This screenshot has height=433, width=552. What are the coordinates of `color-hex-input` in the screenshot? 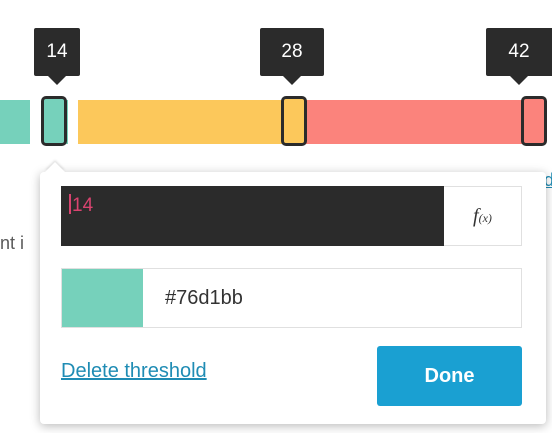 It's located at (332, 298).